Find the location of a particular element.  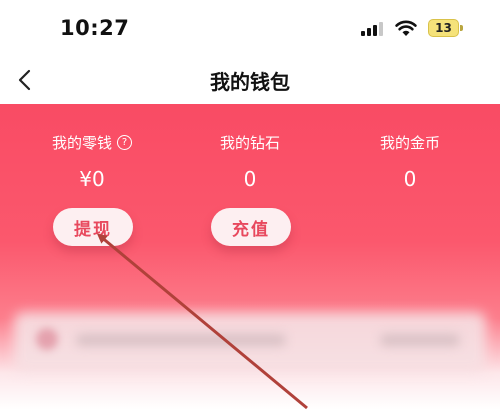

signal-icon is located at coordinates (372, 29).